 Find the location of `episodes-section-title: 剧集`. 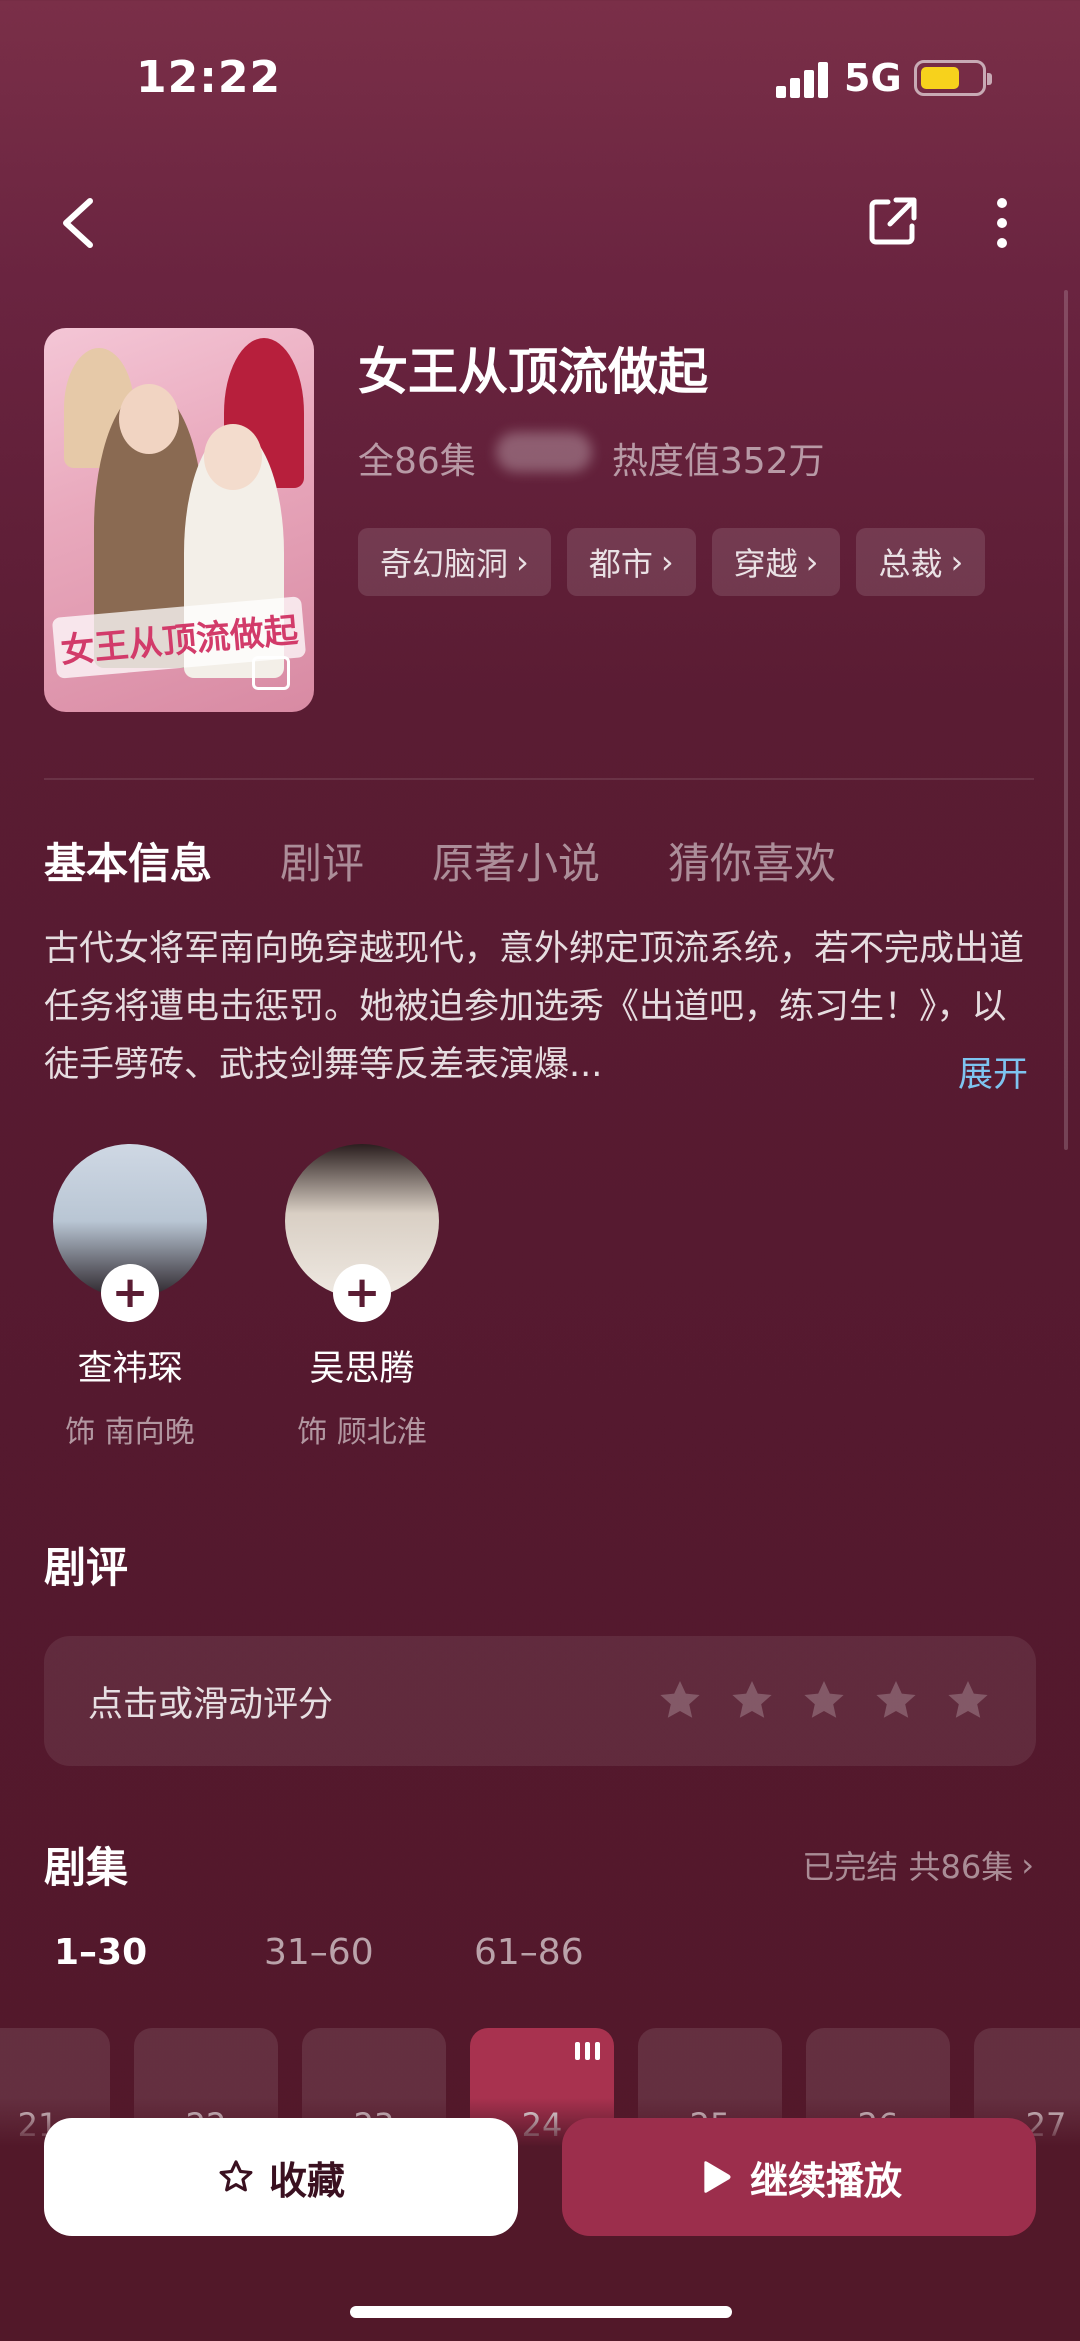

episodes-section-title: 剧集 is located at coordinates (86, 1867).